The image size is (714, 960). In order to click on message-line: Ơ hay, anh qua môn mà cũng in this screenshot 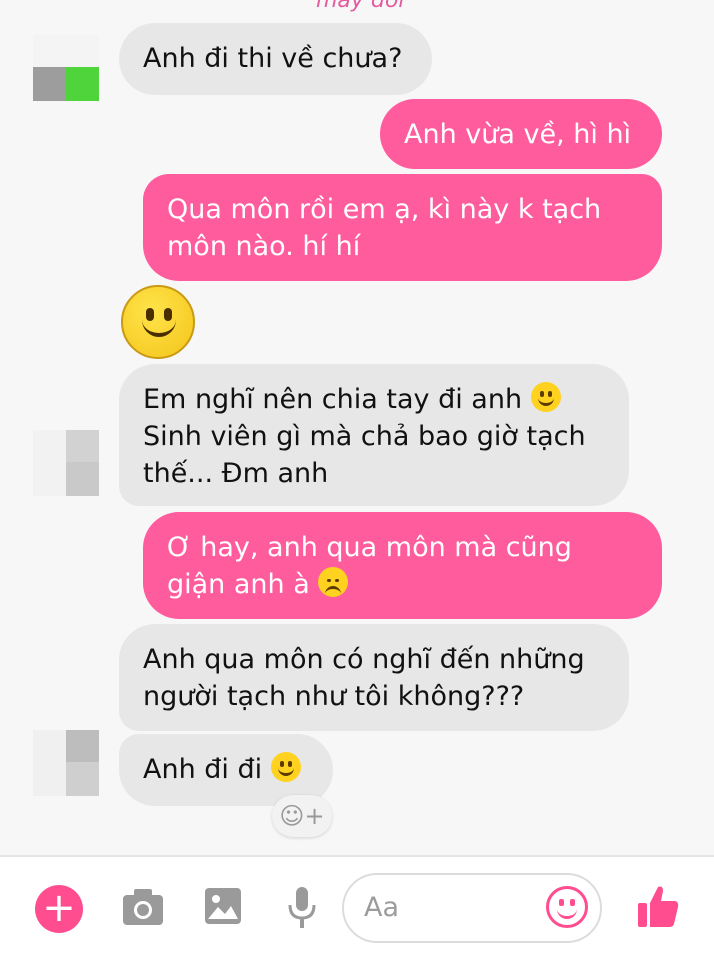, I will do `click(369, 547)`.